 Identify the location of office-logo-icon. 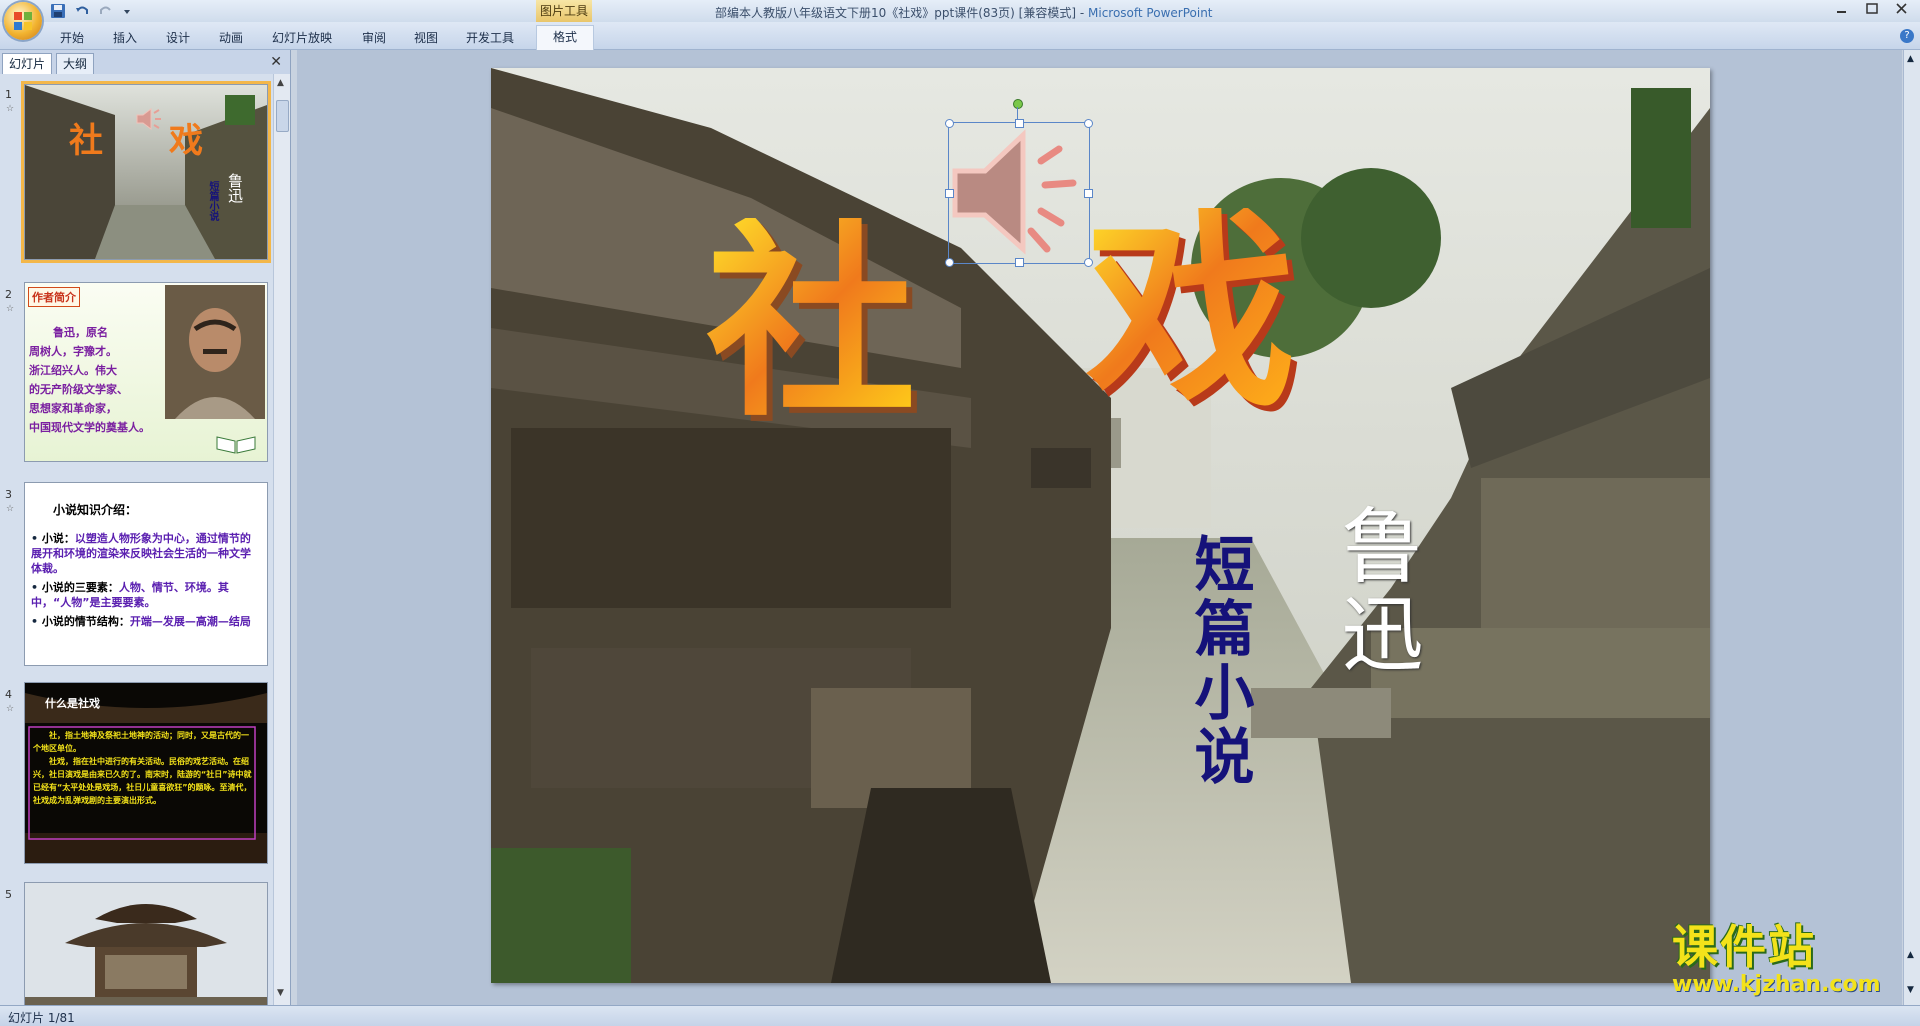
(23, 21).